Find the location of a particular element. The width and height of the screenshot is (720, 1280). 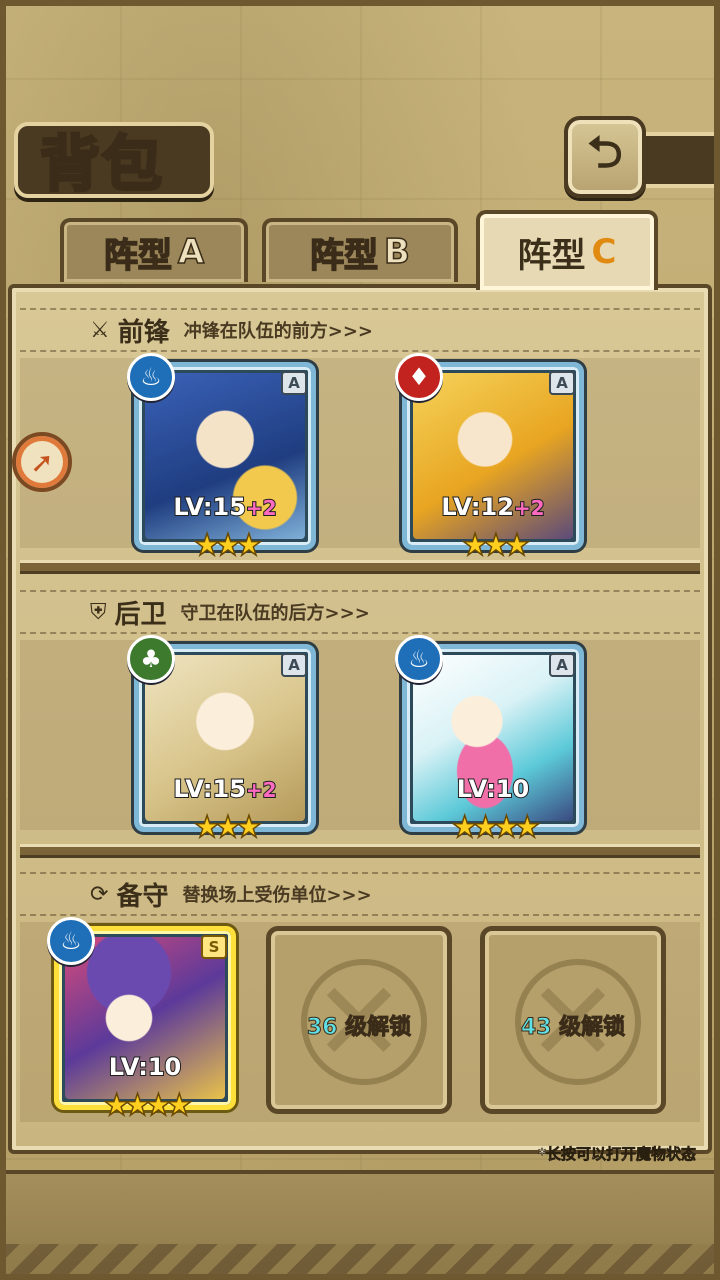

arrow-icon: ➚ is located at coordinates (42, 462).